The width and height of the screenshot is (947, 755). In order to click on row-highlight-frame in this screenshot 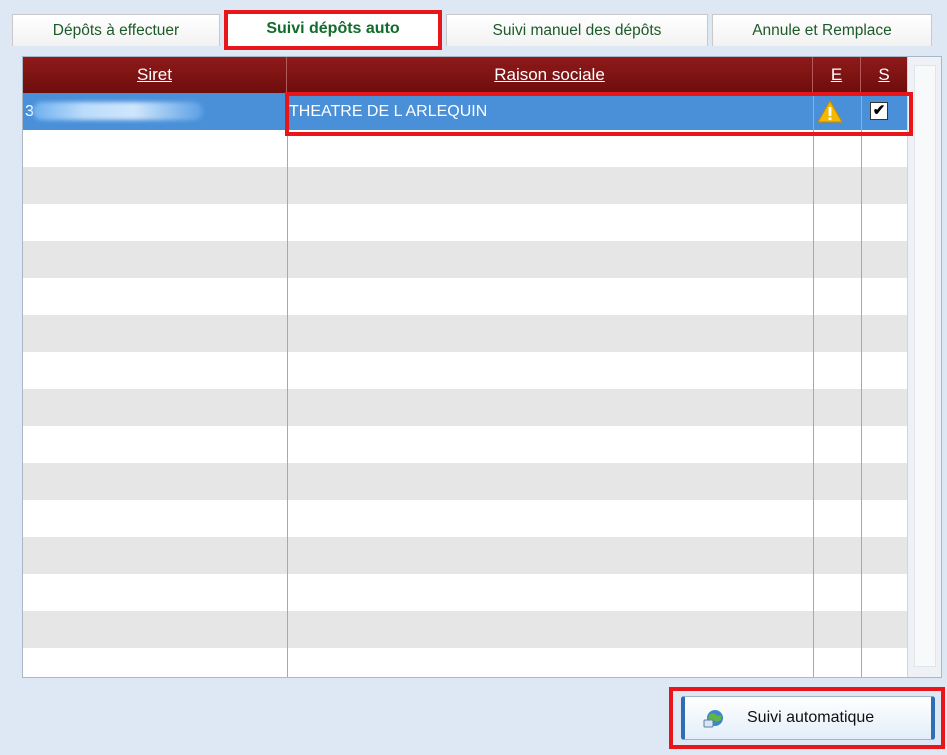, I will do `click(599, 114)`.